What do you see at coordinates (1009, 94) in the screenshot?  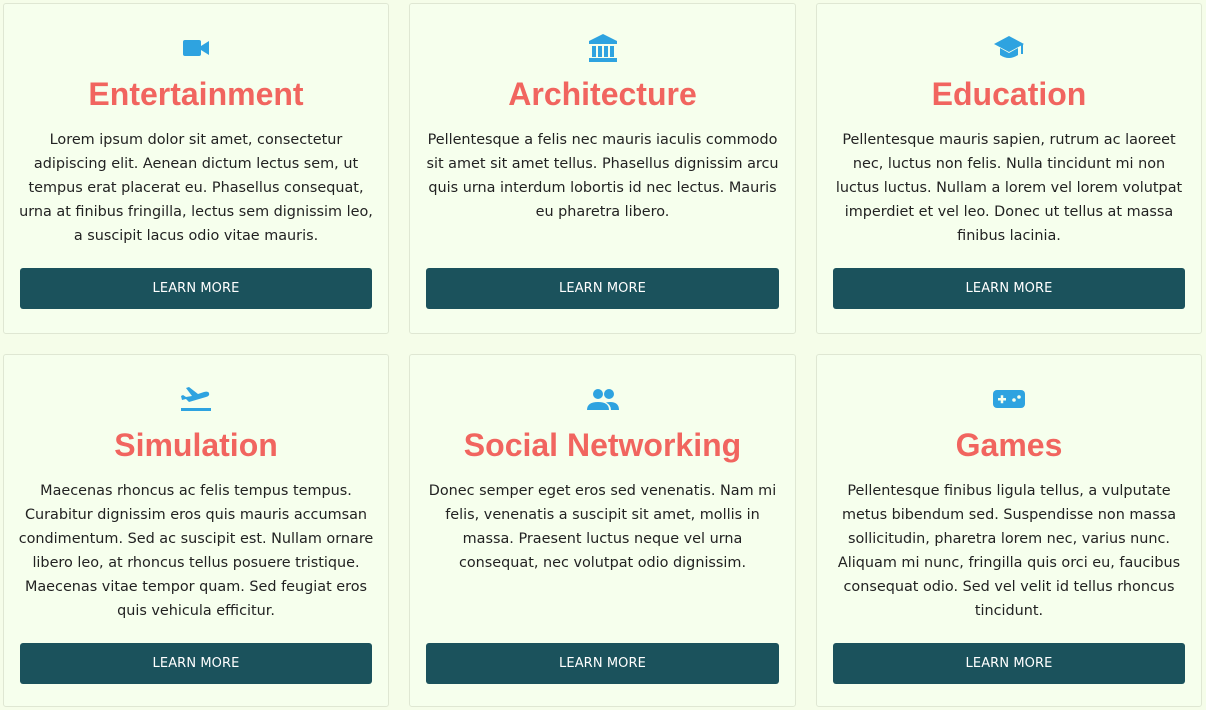 I see `card-title: Education` at bounding box center [1009, 94].